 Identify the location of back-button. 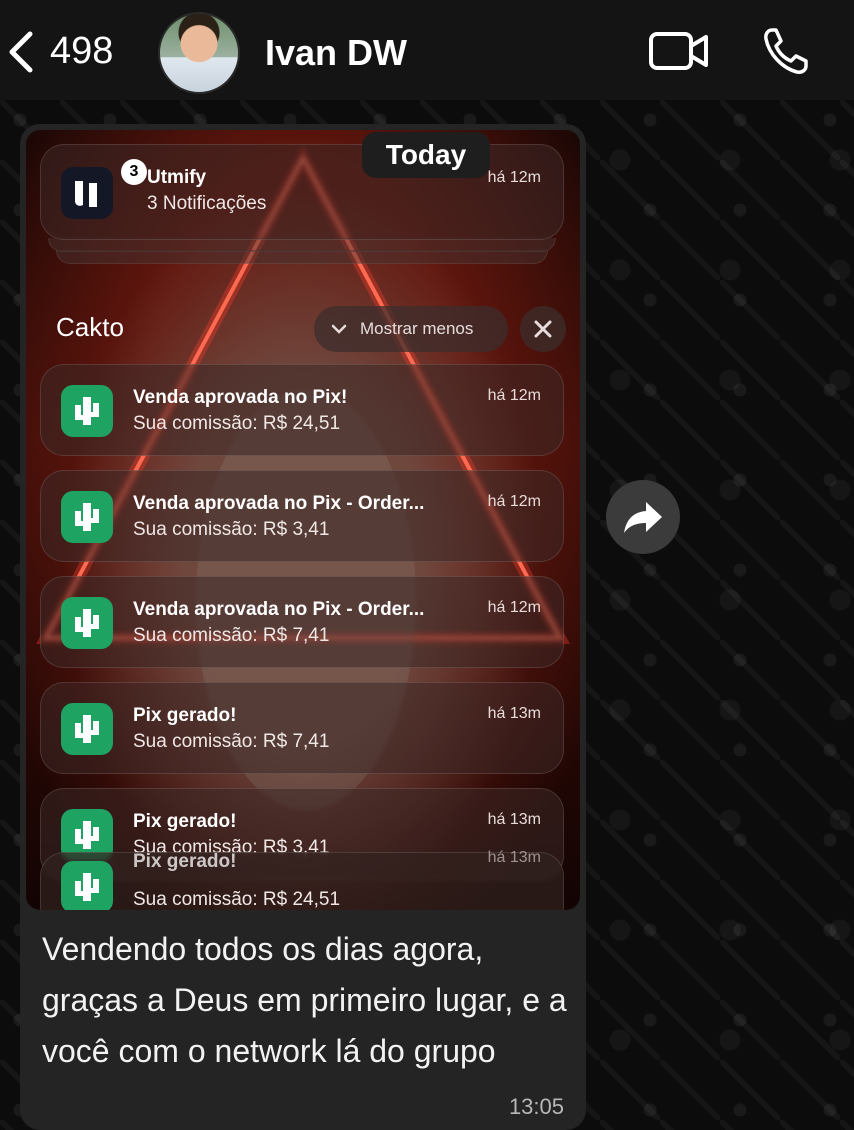
(22, 52).